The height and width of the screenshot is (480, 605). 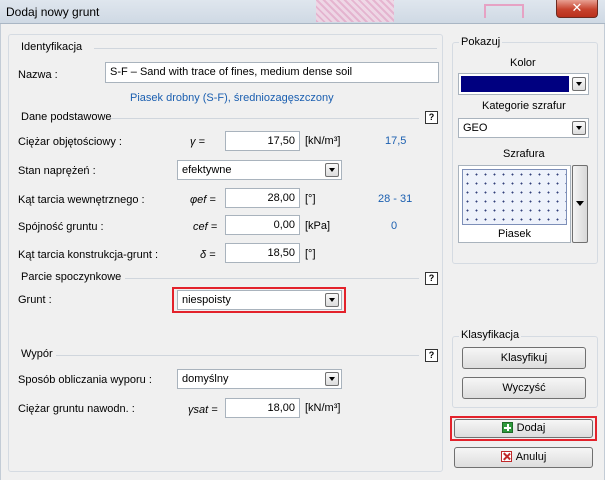 What do you see at coordinates (524, 358) in the screenshot?
I see `classify-button: Klasyfikuj` at bounding box center [524, 358].